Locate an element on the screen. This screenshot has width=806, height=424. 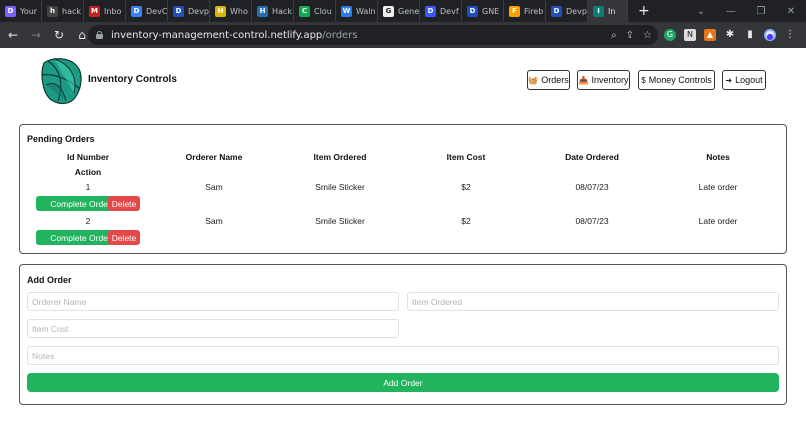
cell-item: Smile Sticker is located at coordinates (340, 221).